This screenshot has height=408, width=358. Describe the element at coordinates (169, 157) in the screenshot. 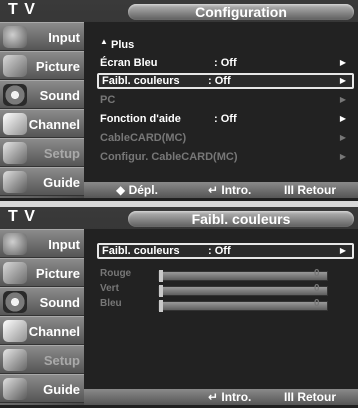

I see `menu-item-label: Configur. CableCARD(MC)` at that location.